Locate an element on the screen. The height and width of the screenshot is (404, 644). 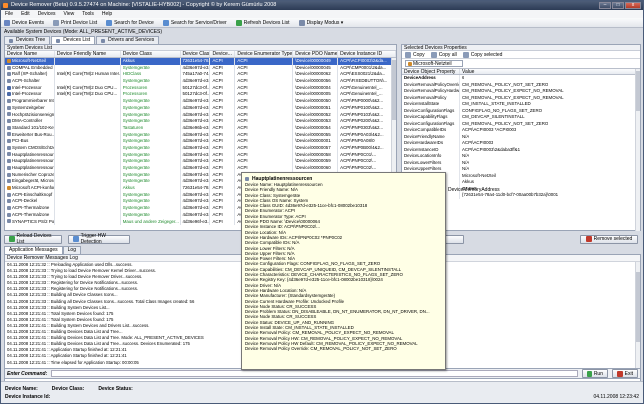
run-button: Run is located at coordinates (595, 373).